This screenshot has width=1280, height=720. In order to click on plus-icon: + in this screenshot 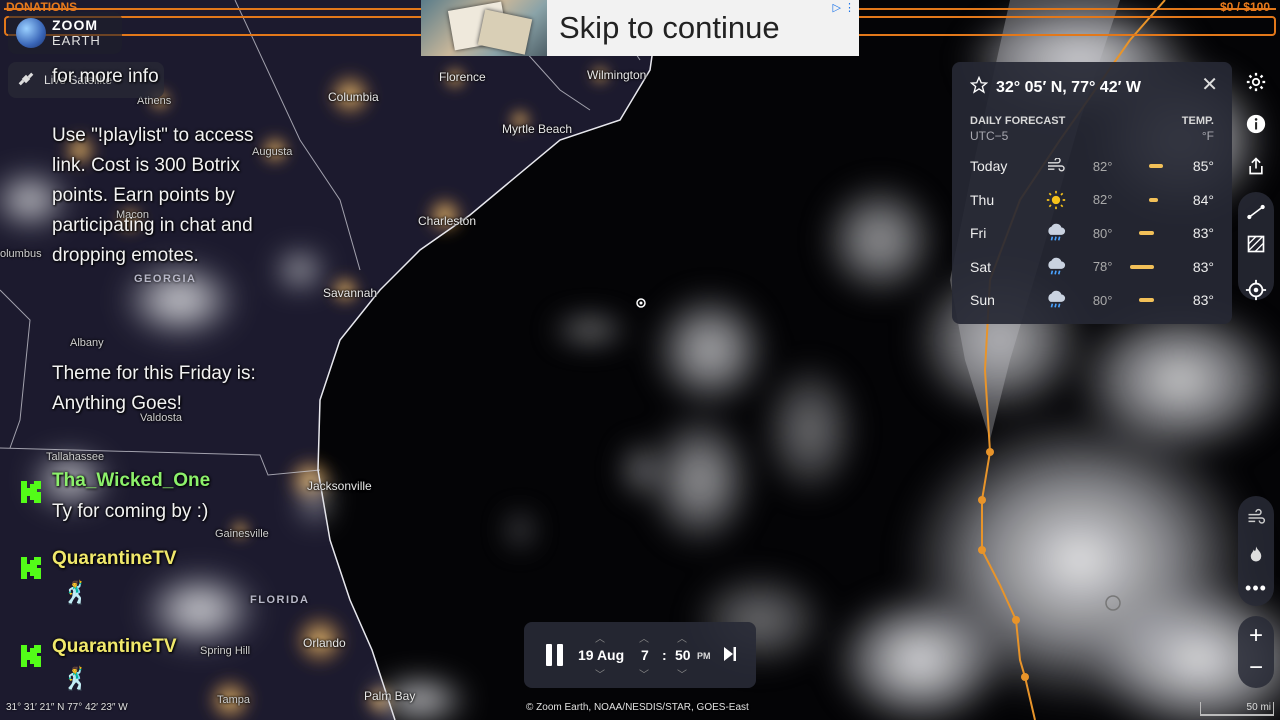, I will do `click(1255, 635)`.